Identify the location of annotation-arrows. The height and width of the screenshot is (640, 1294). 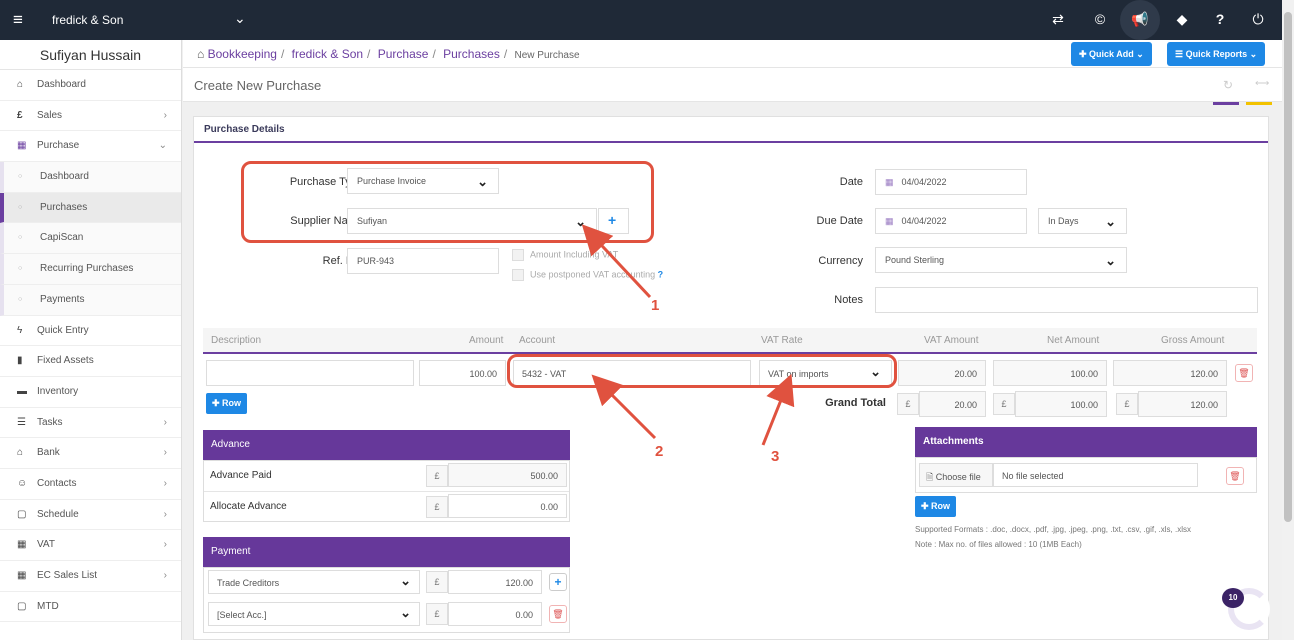
(688, 335).